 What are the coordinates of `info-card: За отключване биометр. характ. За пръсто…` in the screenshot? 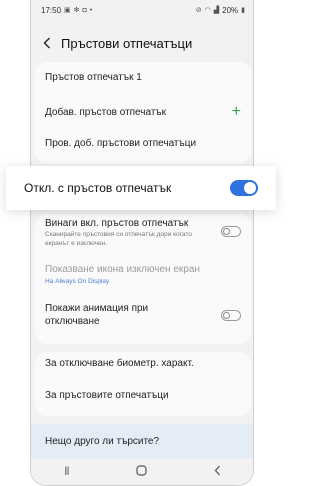 It's located at (143, 384).